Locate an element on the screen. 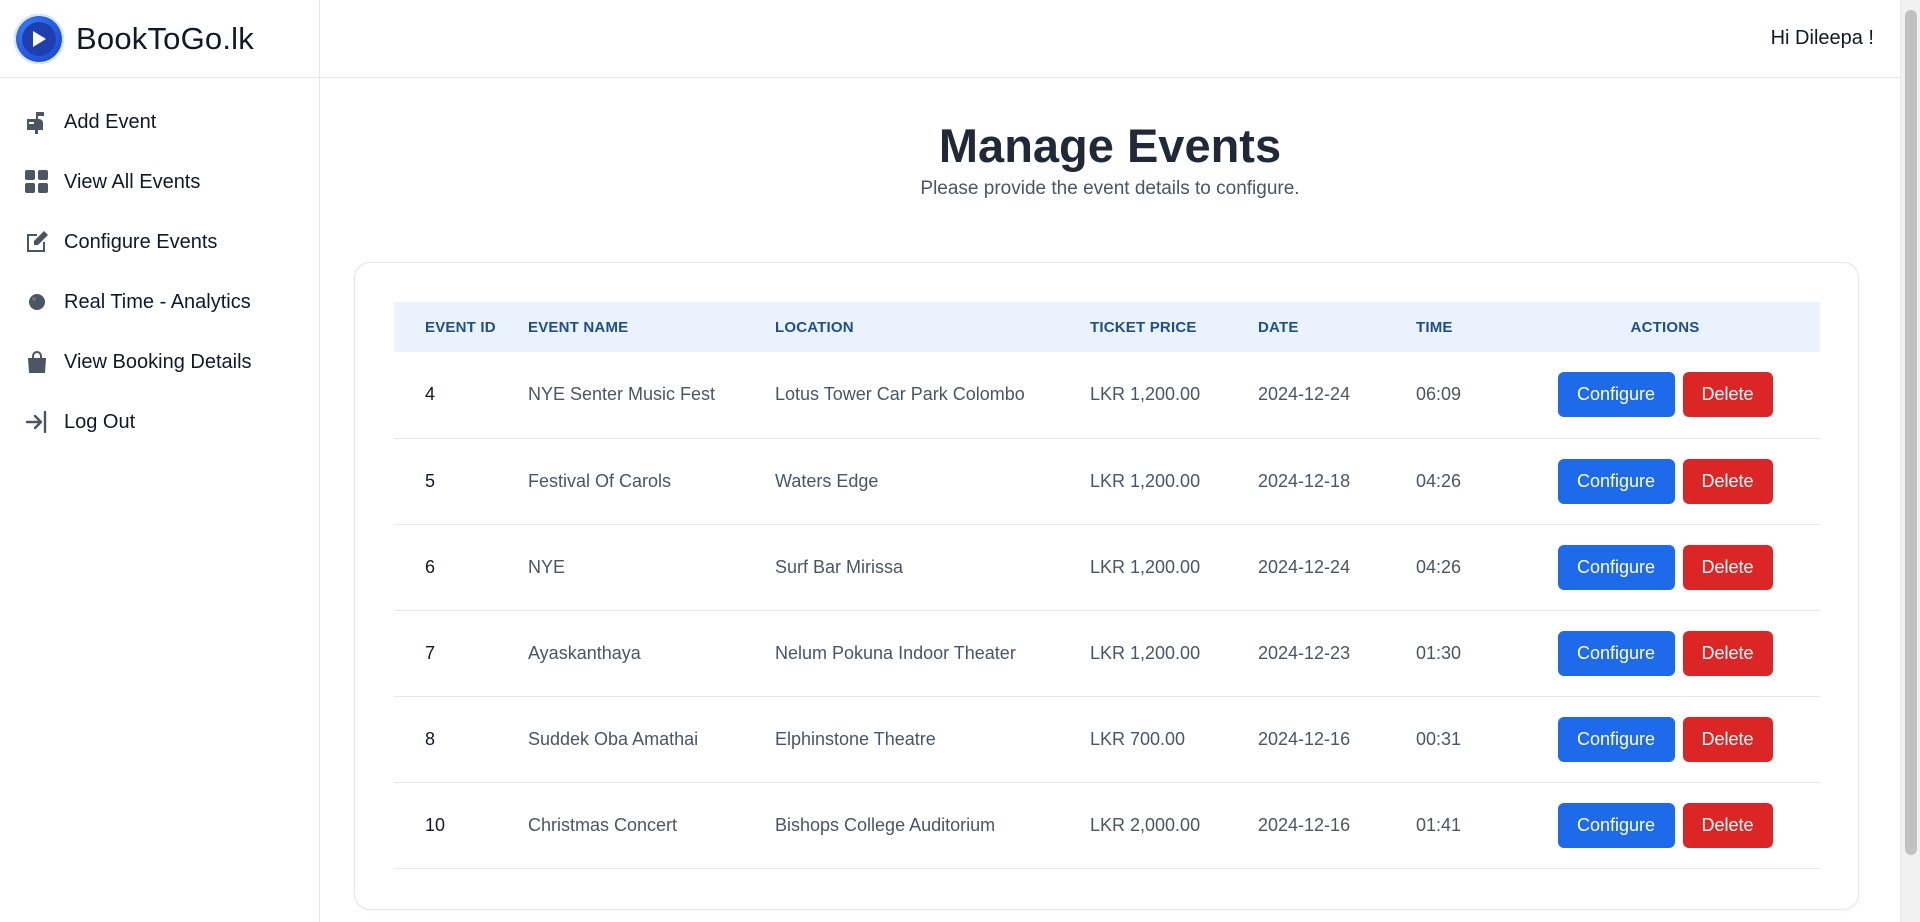 This screenshot has height=922, width=1920. column-header-time: TIME is located at coordinates (1434, 327).